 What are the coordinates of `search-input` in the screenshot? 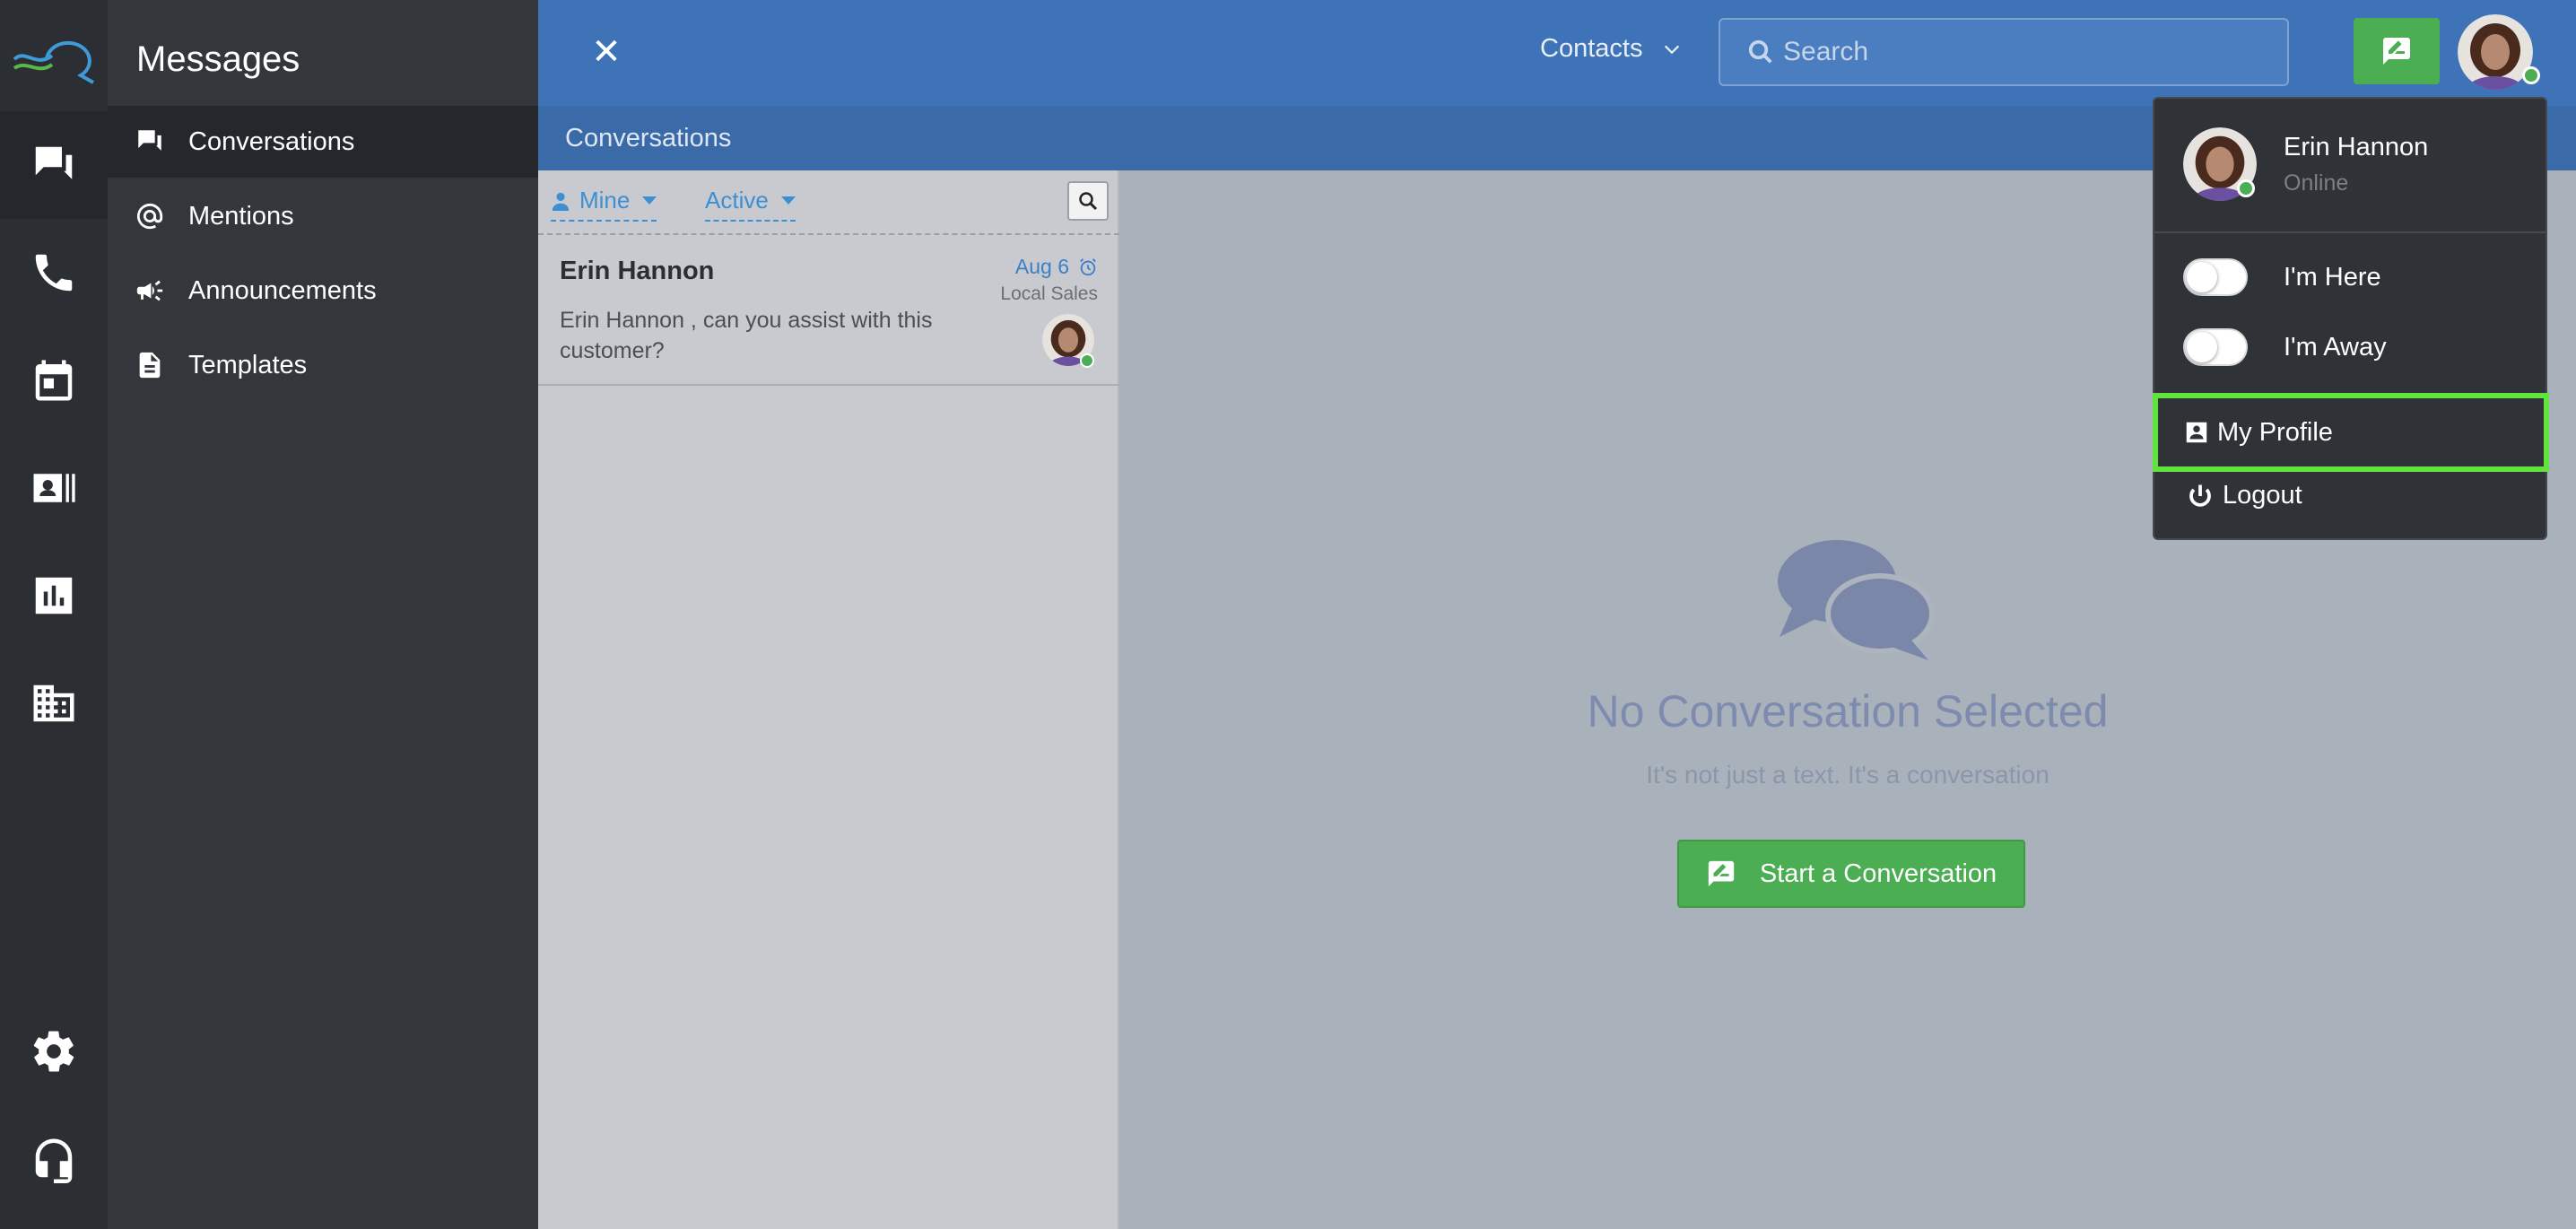 It's located at (2034, 52).